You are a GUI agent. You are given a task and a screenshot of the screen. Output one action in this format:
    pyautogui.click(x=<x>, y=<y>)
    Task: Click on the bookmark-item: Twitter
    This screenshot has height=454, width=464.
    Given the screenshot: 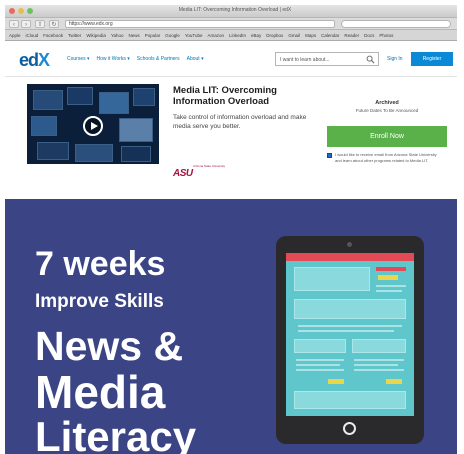 What is the action you would take?
    pyautogui.click(x=74, y=35)
    